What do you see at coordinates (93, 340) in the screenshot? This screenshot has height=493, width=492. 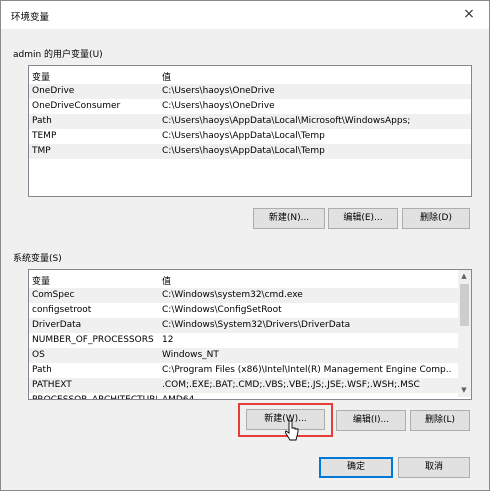 I see `variable-name-cell: NUMBER_OF_PROCESSORS` at bounding box center [93, 340].